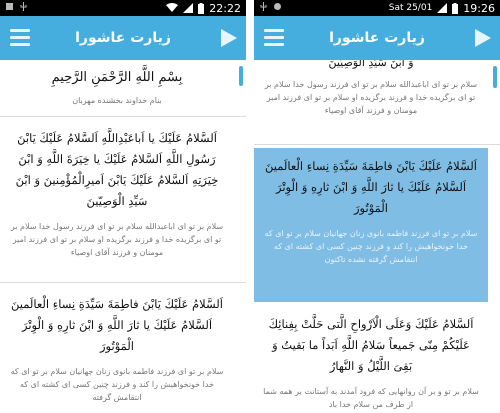  I want to click on arabic-text: وَ ابْنَ سَيِّدِ الْوَصِيّينَ, so click(371, 64).